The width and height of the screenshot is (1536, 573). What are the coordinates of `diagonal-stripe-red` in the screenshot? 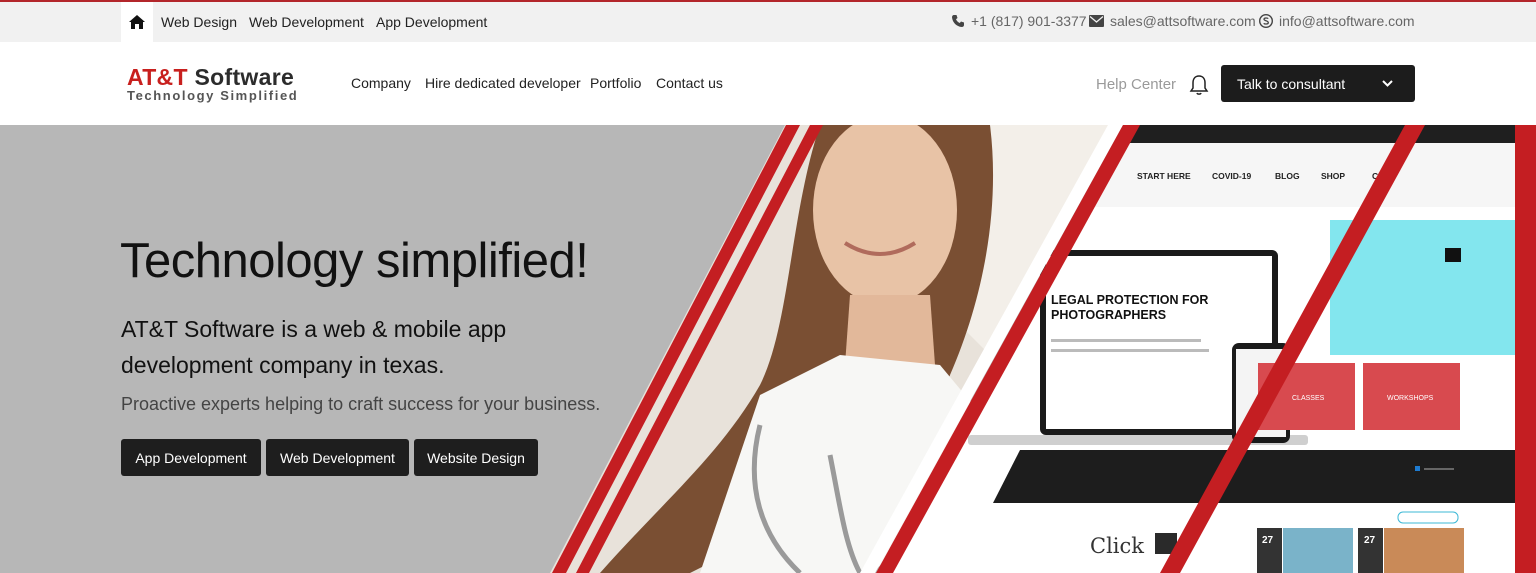 It's located at (1525, 349).